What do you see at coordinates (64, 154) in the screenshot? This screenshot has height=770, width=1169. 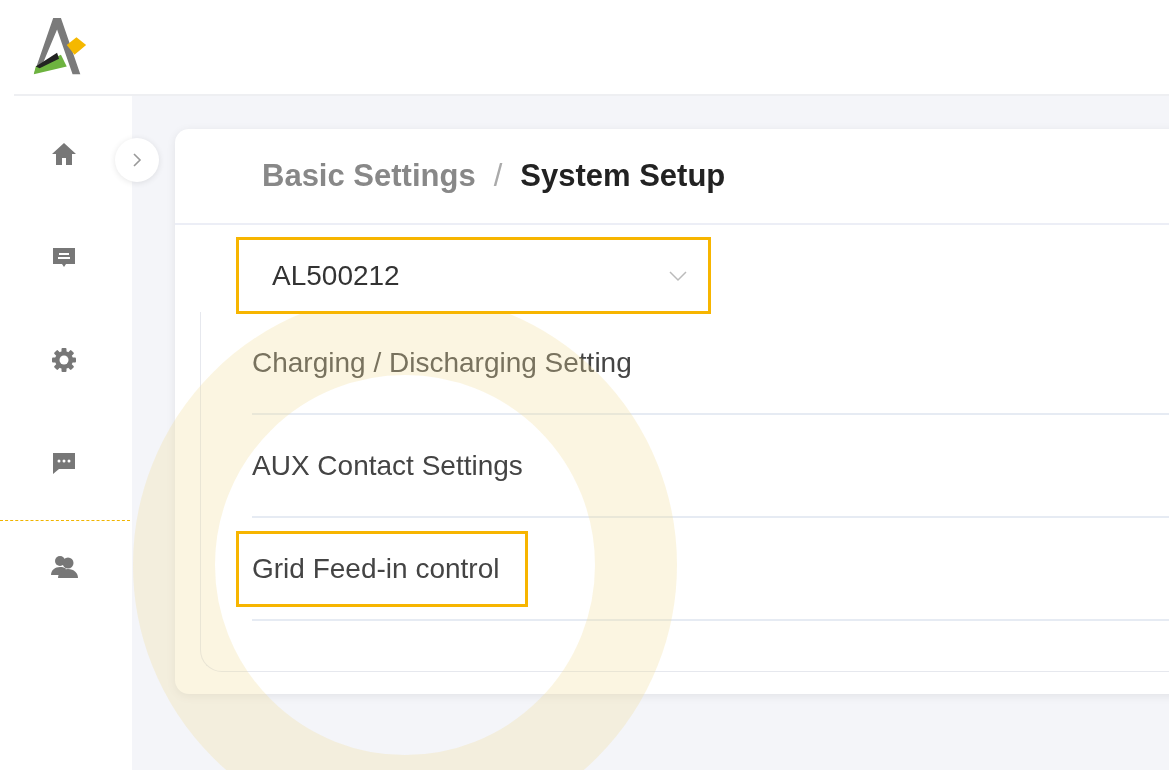 I see `home-icon` at bounding box center [64, 154].